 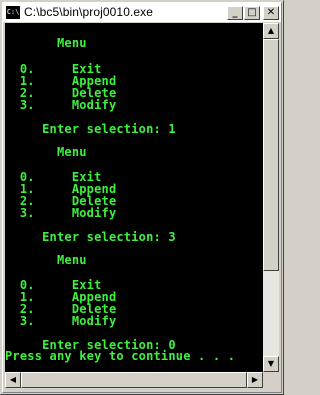 What do you see at coordinates (271, 13) in the screenshot?
I see `close-button: ✕` at bounding box center [271, 13].